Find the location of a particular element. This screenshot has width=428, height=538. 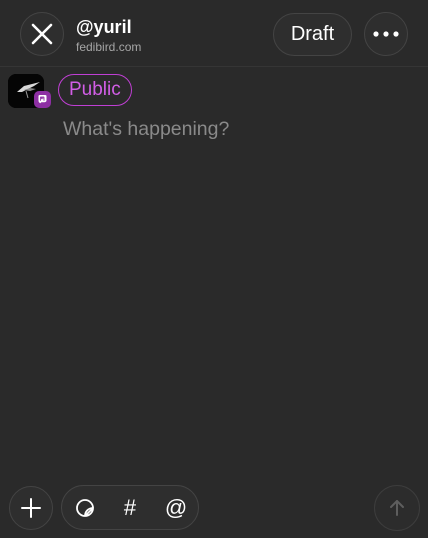

plus-icon is located at coordinates (31, 508).